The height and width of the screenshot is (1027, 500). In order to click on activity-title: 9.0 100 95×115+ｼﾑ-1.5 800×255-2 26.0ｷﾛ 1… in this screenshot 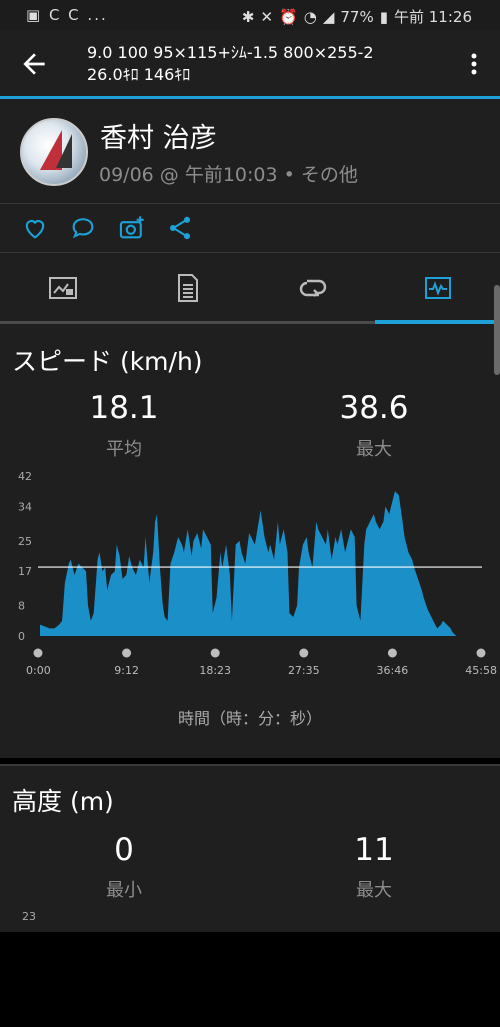, I will do `click(230, 64)`.